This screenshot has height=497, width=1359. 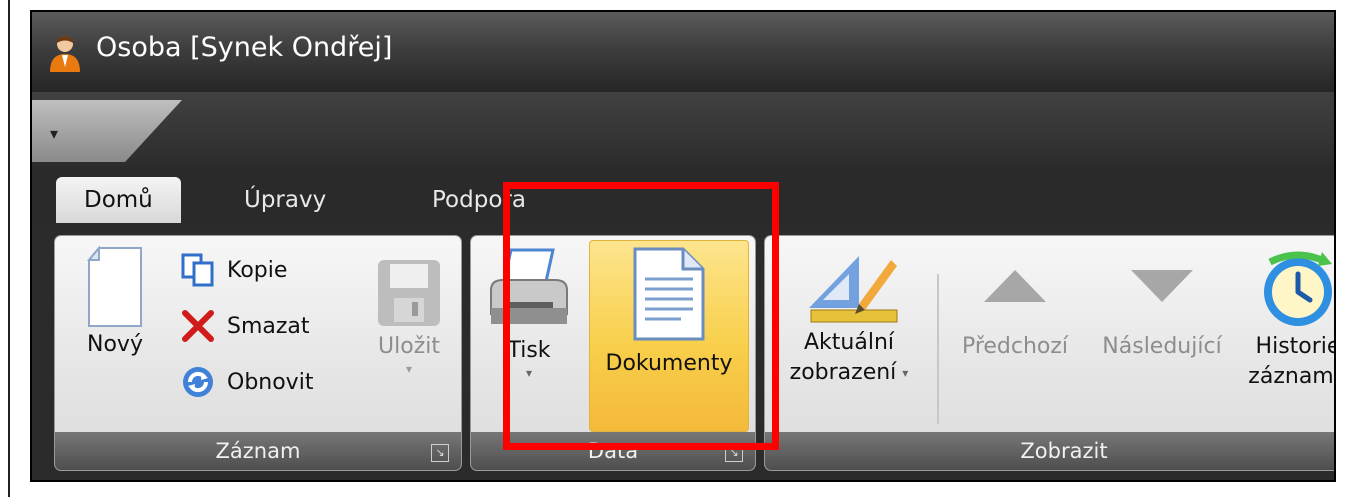 I want to click on person-icon, so click(x=65, y=54).